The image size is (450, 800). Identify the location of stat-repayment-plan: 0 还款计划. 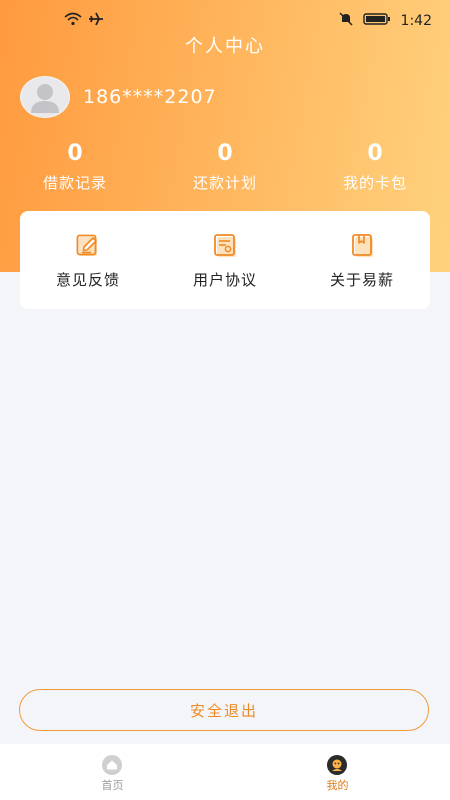
(225, 166).